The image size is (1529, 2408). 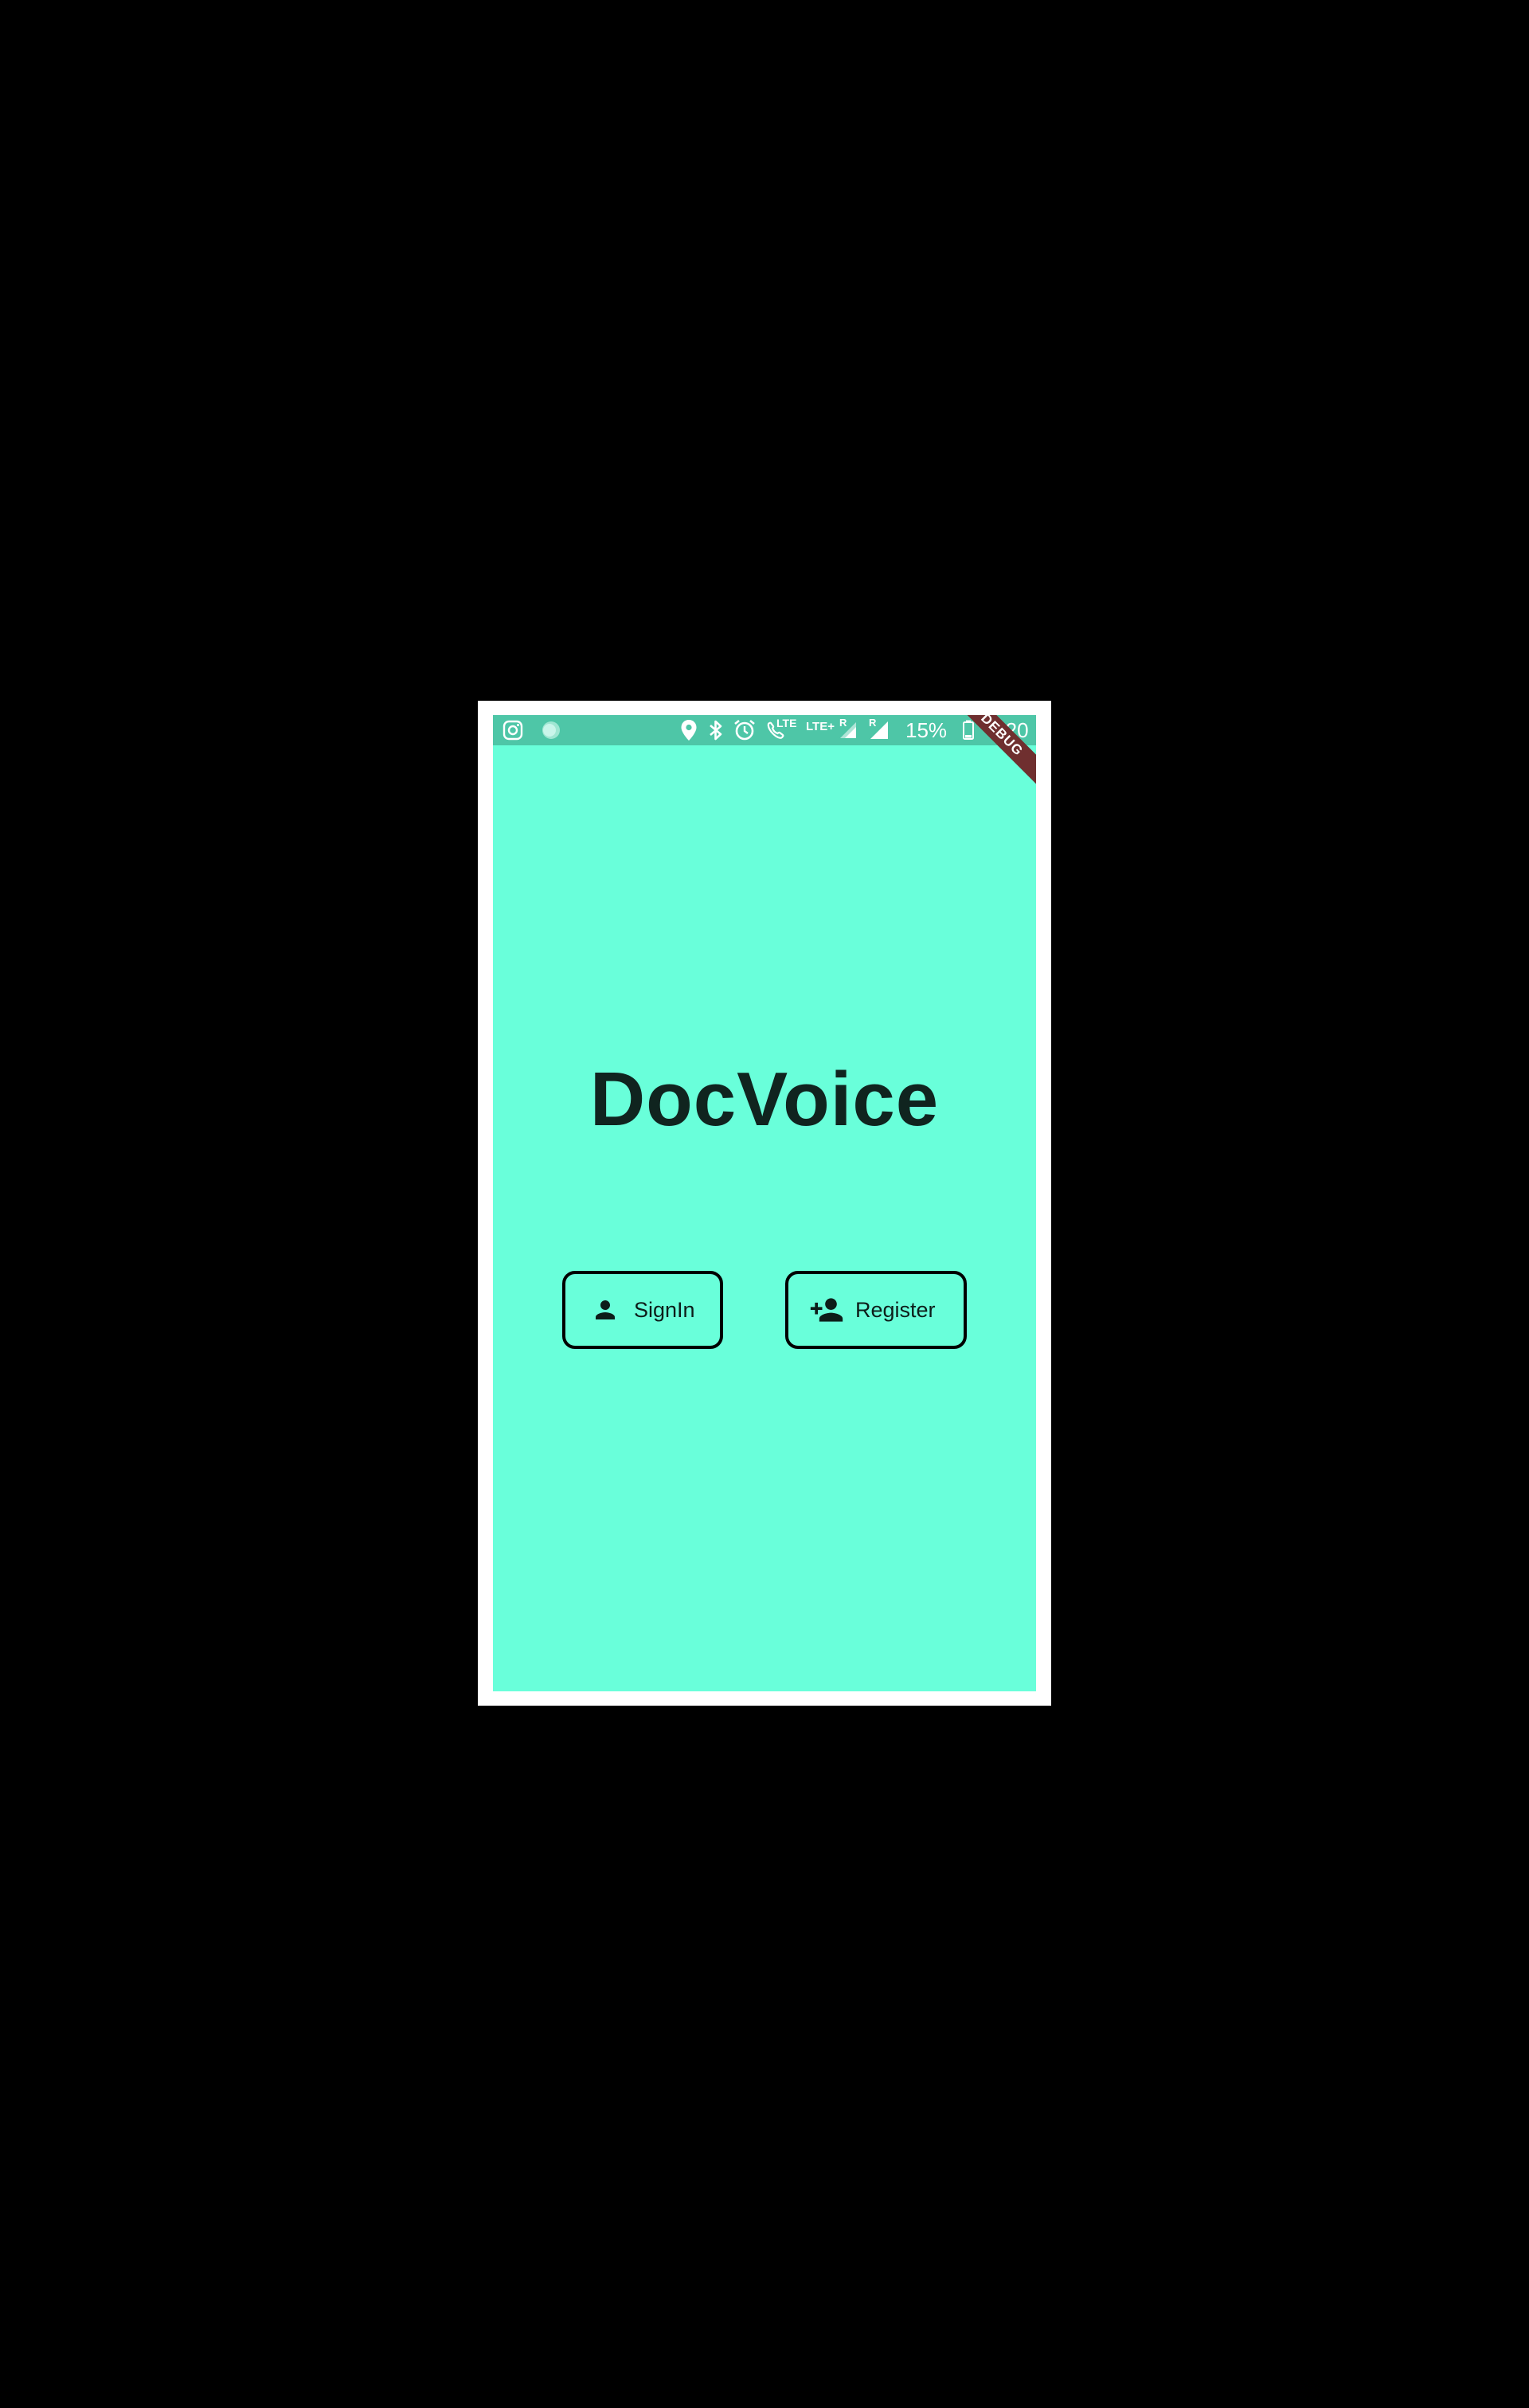 I want to click on lte-signal-icon, so click(x=848, y=730).